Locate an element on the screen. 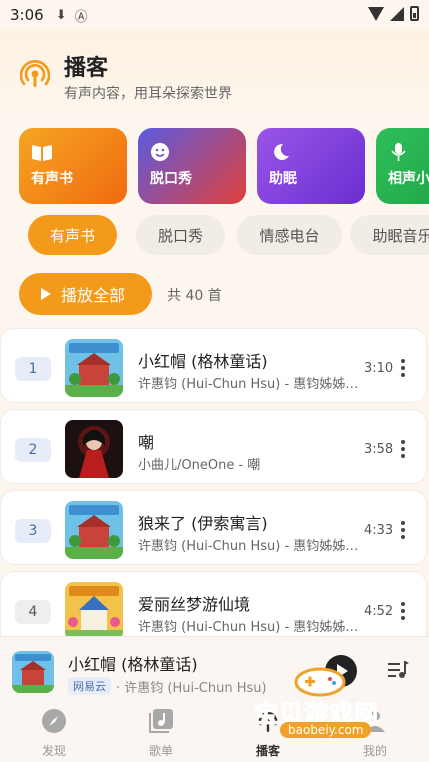 The image size is (429, 762). track-duration: 3:58 is located at coordinates (379, 449).